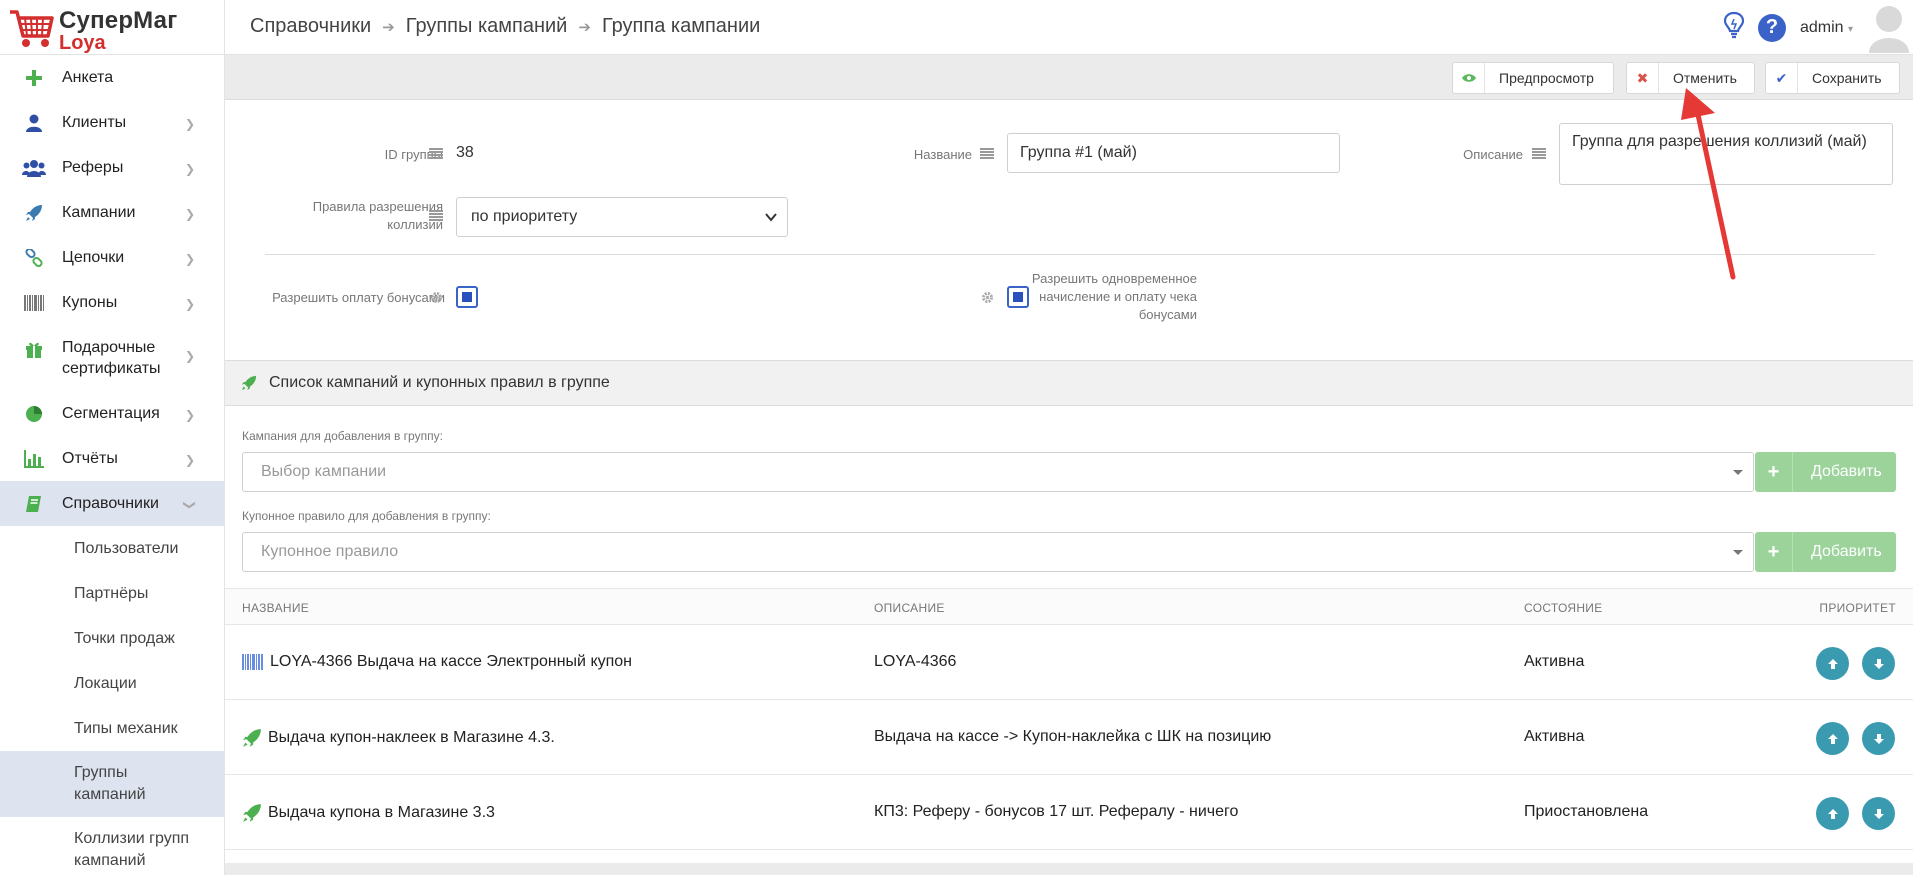 The height and width of the screenshot is (883, 1913). Describe the element at coordinates (112, 638) in the screenshot. I see `sidebar-subitem-points-of-sale: Точки продаж` at that location.